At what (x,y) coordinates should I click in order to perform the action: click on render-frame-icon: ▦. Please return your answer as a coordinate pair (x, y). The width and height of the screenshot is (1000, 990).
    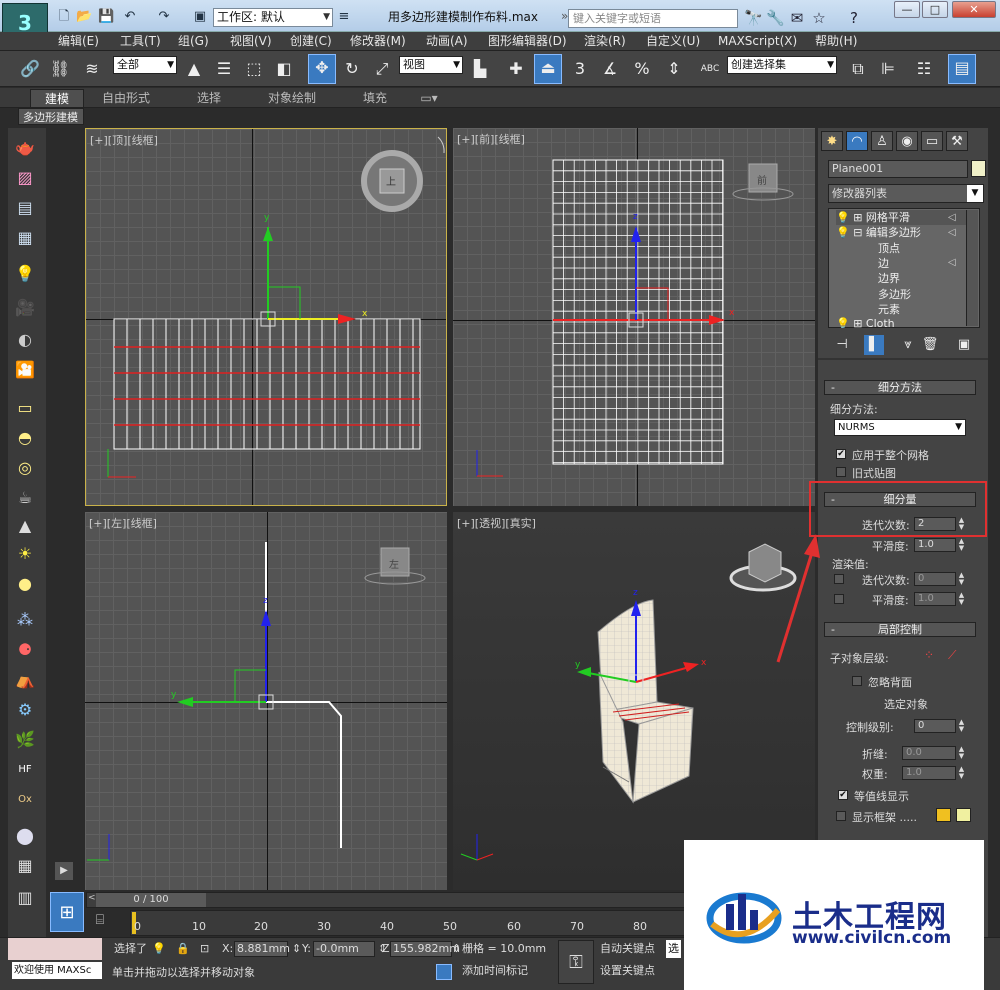
    Looking at the image, I should click on (25, 238).